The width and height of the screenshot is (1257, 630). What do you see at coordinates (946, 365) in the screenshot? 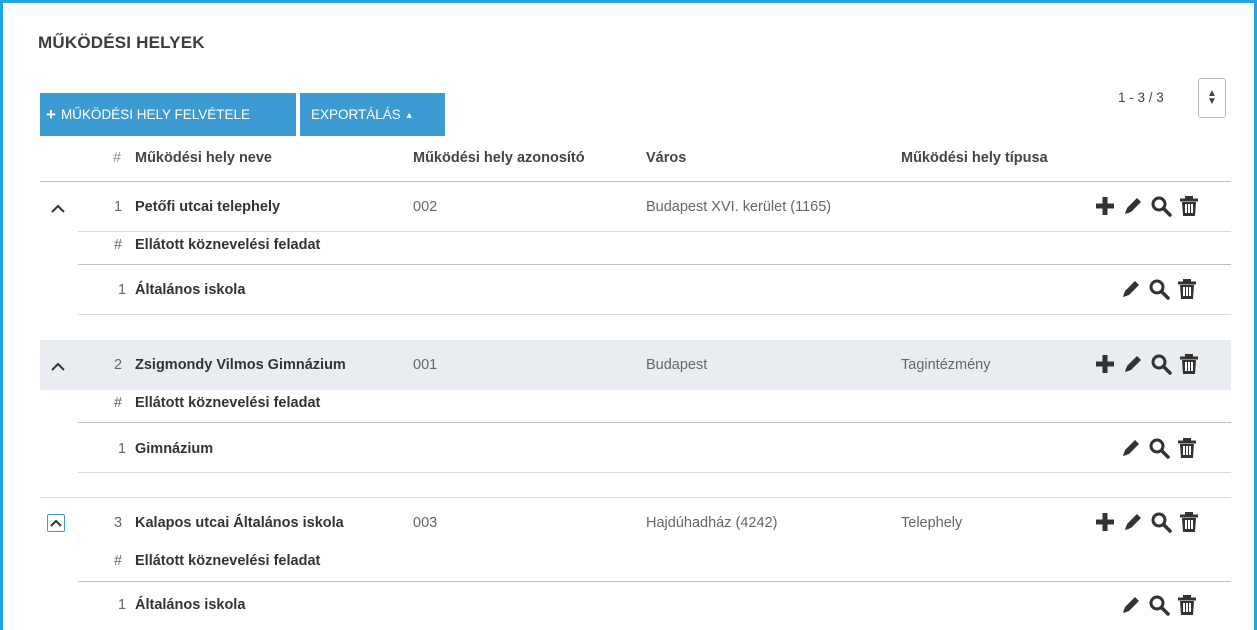
I see `location-type: Tagintézmény` at bounding box center [946, 365].